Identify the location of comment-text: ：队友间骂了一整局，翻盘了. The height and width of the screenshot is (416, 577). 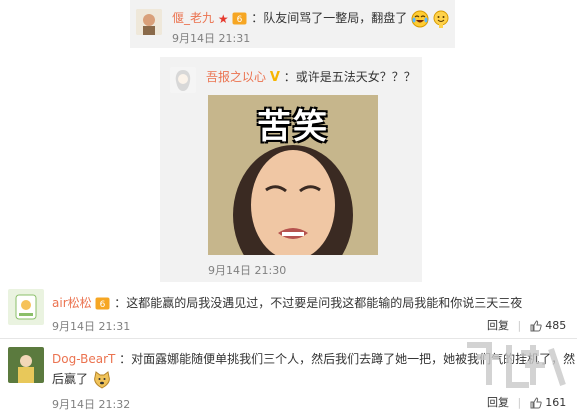
(329, 18).